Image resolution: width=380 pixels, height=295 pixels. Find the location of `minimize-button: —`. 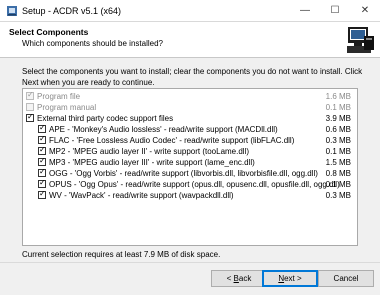

minimize-button: — is located at coordinates (305, 11).